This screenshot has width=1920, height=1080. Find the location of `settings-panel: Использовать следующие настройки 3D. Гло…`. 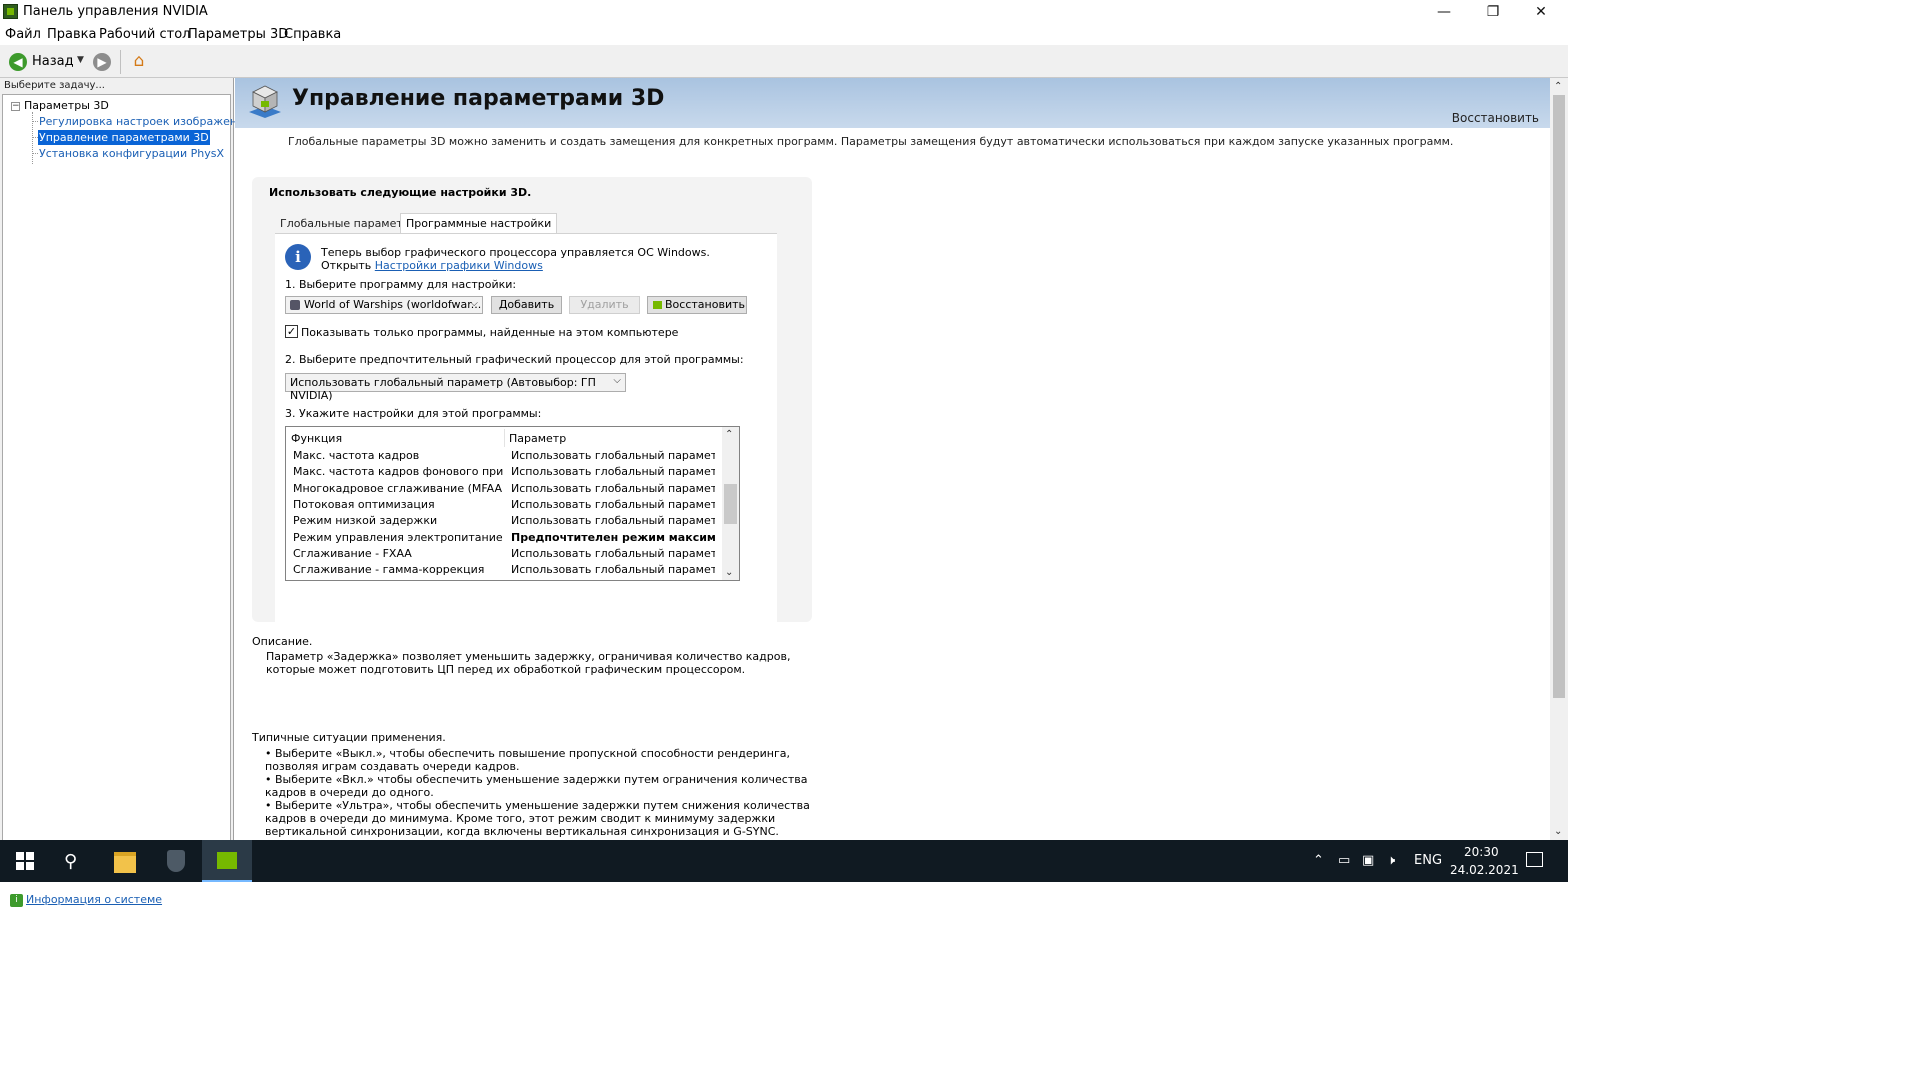

settings-panel: Использовать следующие настройки 3D. Гло… is located at coordinates (532, 399).